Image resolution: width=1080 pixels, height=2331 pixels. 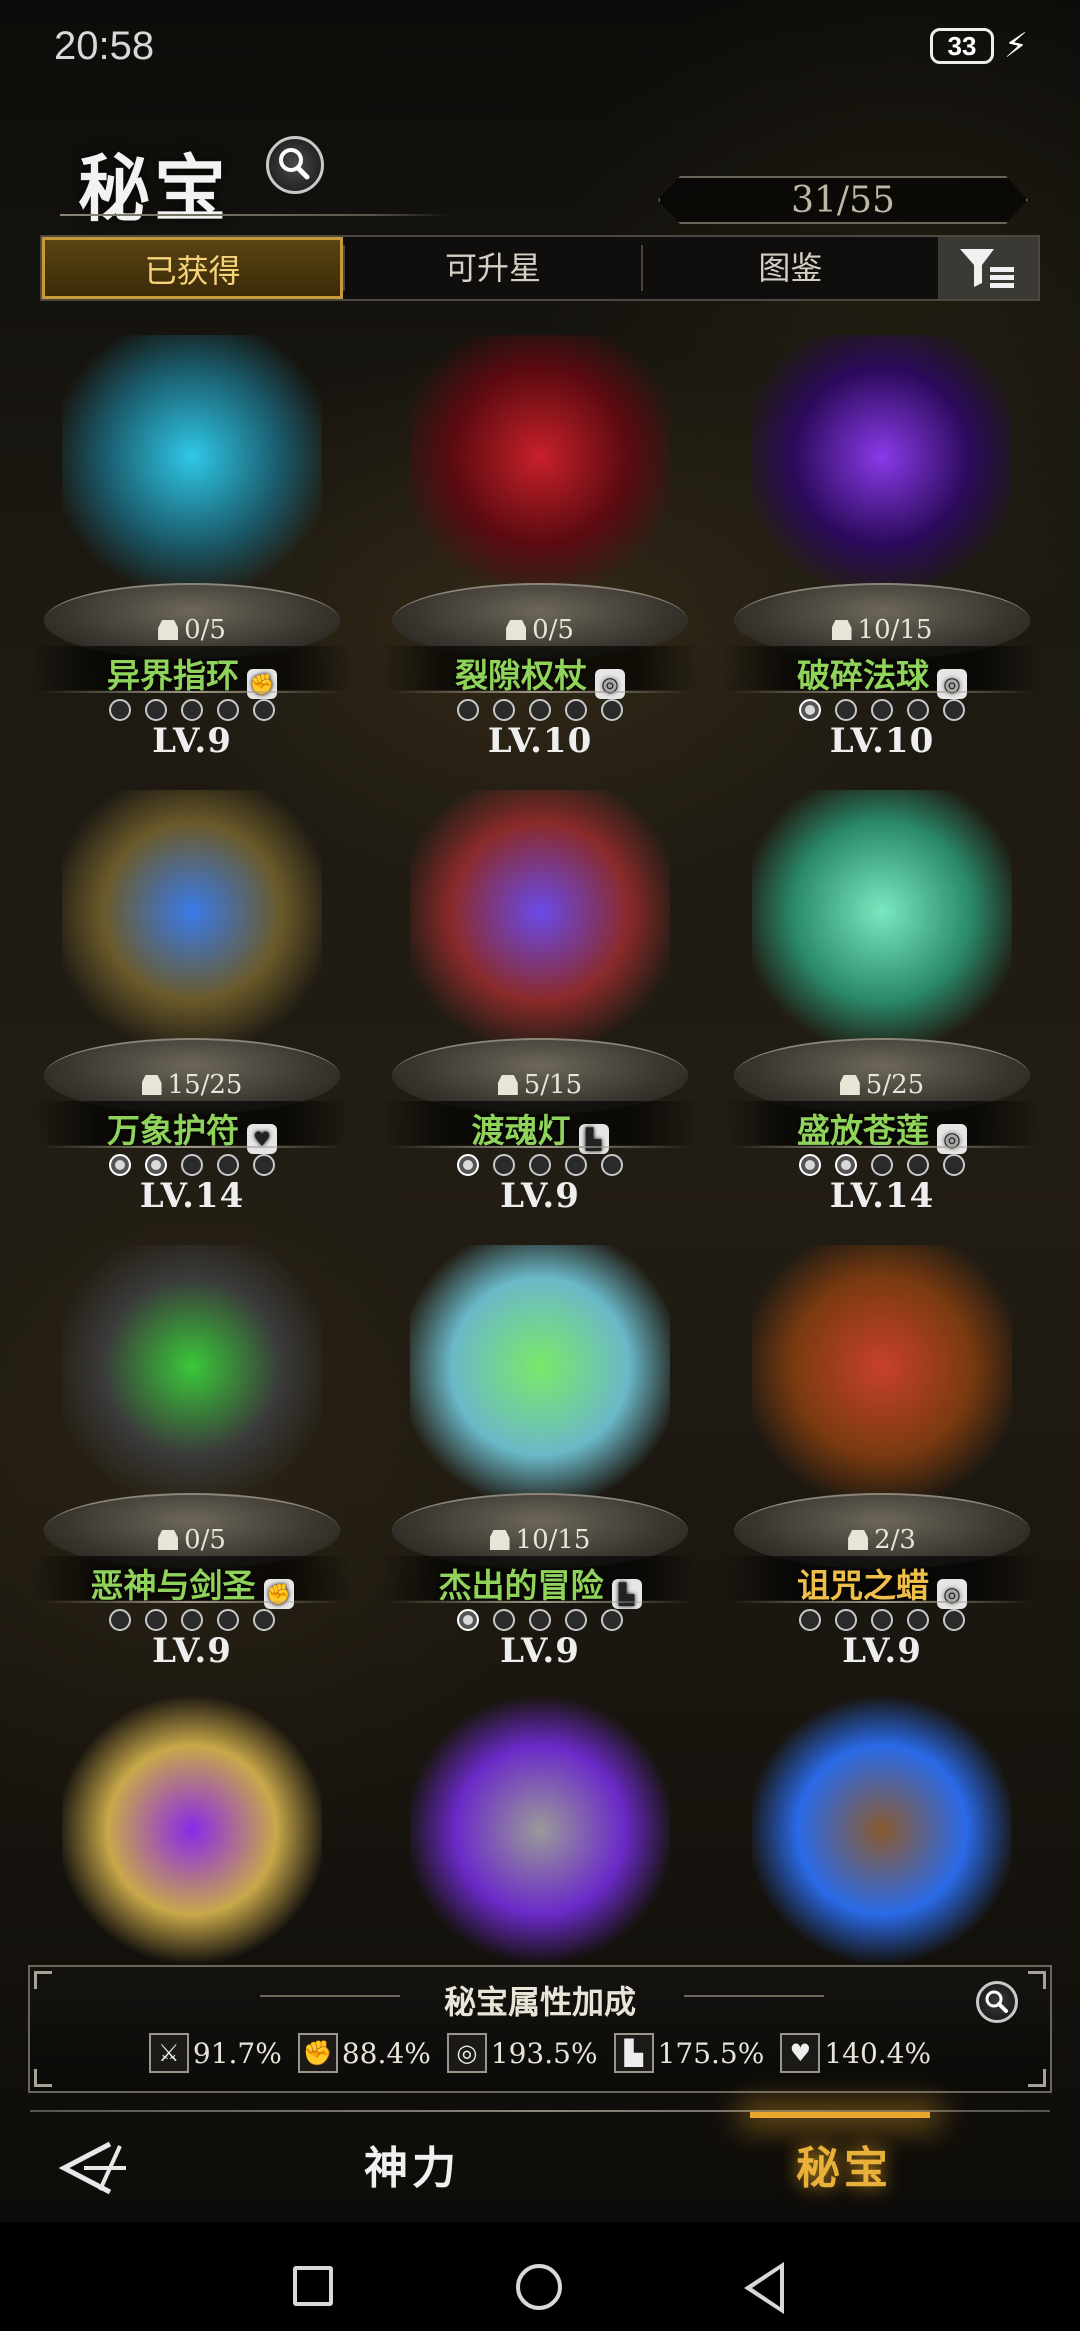 What do you see at coordinates (95, 2167) in the screenshot?
I see `back-button` at bounding box center [95, 2167].